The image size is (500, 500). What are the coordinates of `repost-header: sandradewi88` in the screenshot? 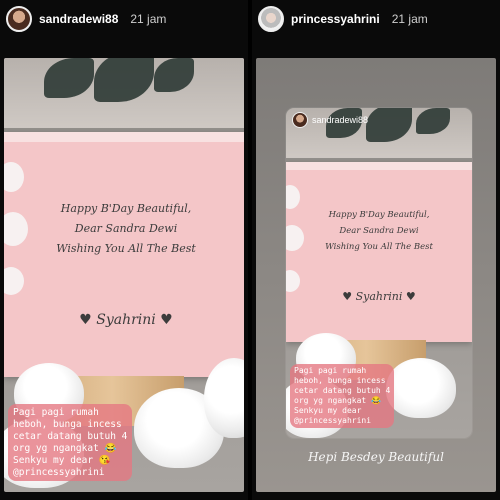 It's located at (330, 120).